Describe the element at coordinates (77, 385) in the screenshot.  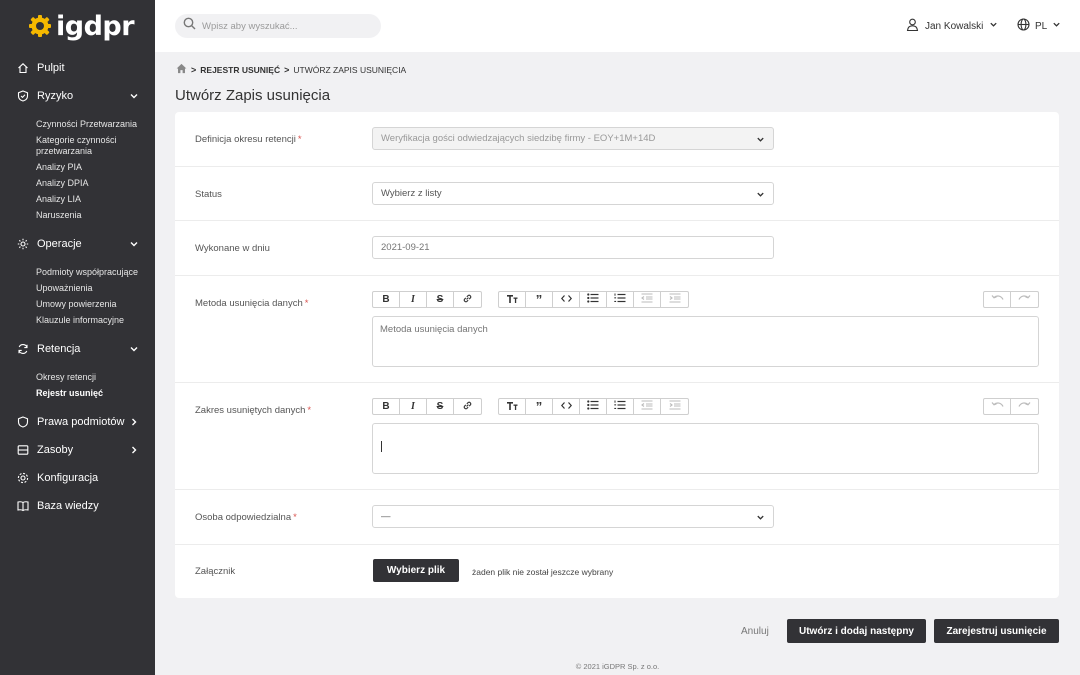
I see `subnav-retencja: Okresy retencji Rejestr usunięć` at that location.